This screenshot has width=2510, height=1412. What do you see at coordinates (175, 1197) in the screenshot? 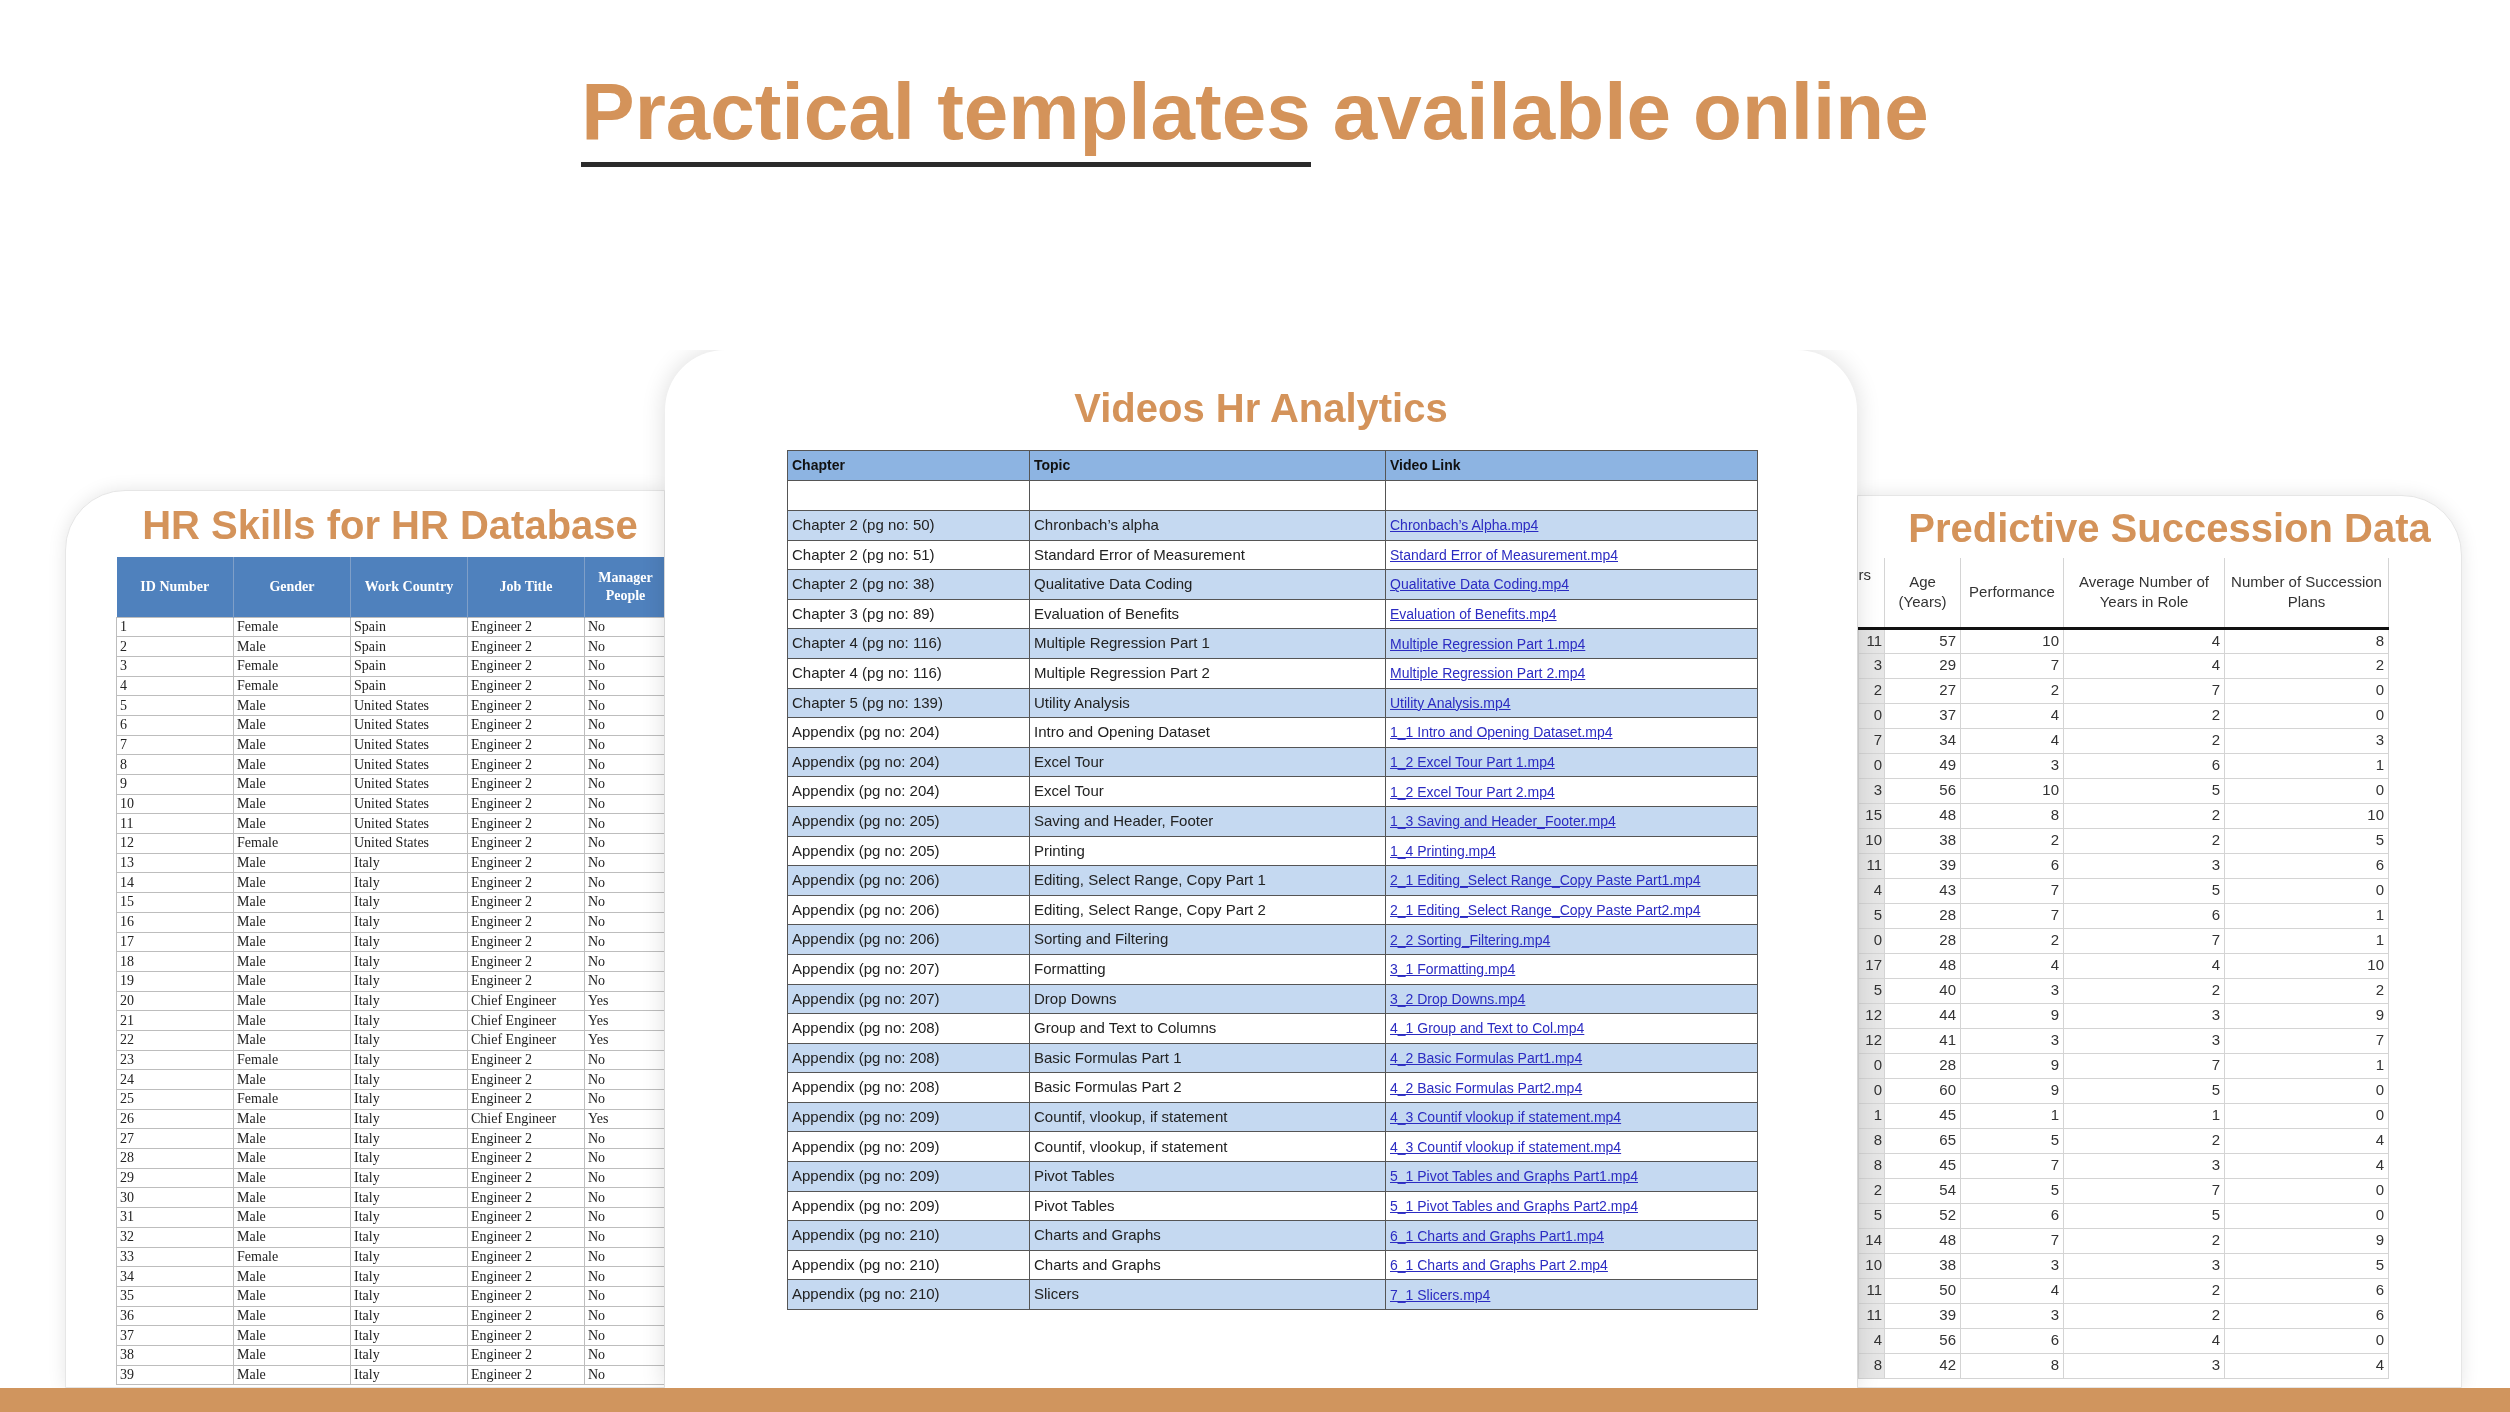
I see `table-cell: 30` at bounding box center [175, 1197].